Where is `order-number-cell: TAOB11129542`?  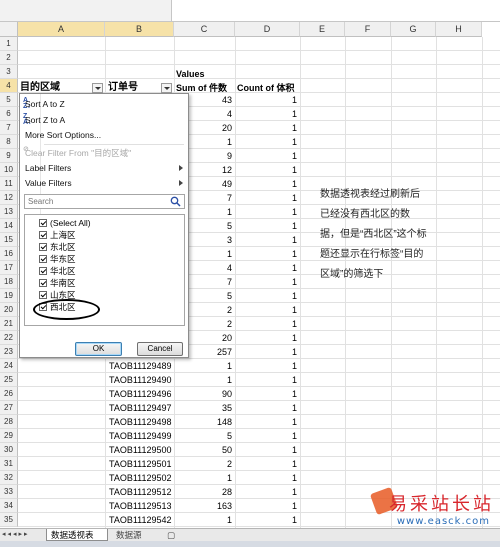
order-number-cell: TAOB11129542 is located at coordinates (141, 520).